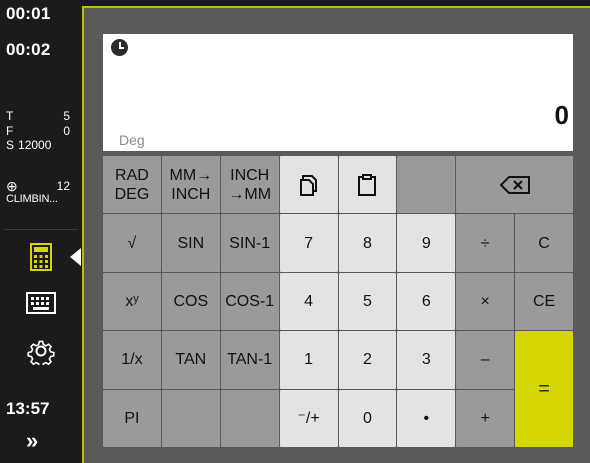  I want to click on backspace-icon, so click(514, 184).